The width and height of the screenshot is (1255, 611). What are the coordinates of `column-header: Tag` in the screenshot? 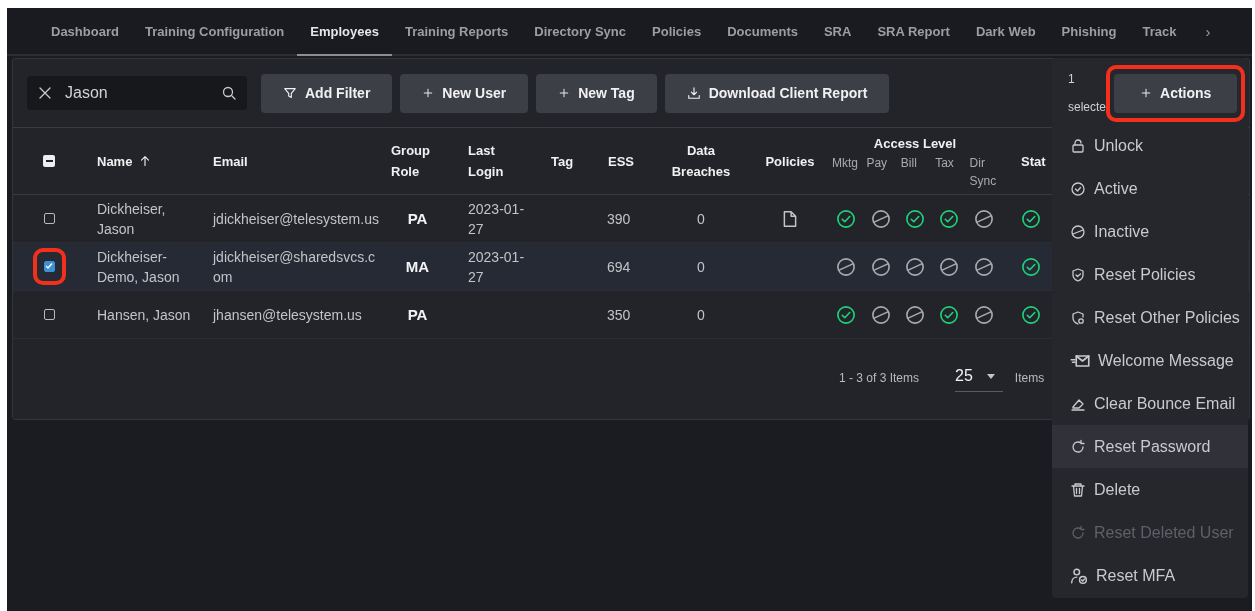 It's located at (562, 161).